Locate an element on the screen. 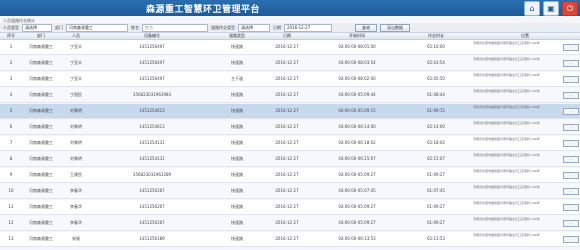  app-title: 森源重工智慧环卫管理平台 is located at coordinates (203, 10).